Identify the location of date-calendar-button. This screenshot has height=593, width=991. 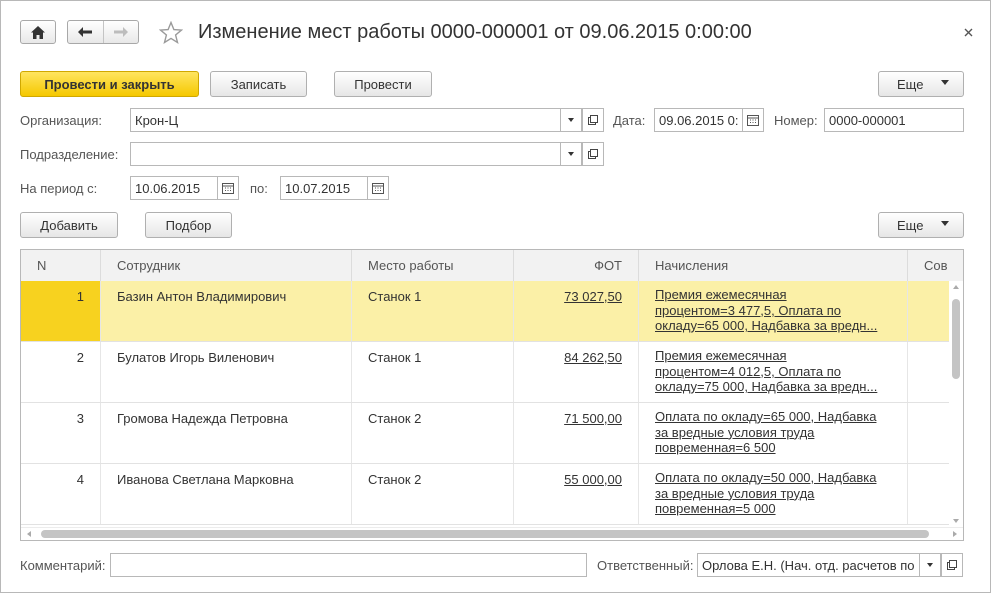
(753, 120).